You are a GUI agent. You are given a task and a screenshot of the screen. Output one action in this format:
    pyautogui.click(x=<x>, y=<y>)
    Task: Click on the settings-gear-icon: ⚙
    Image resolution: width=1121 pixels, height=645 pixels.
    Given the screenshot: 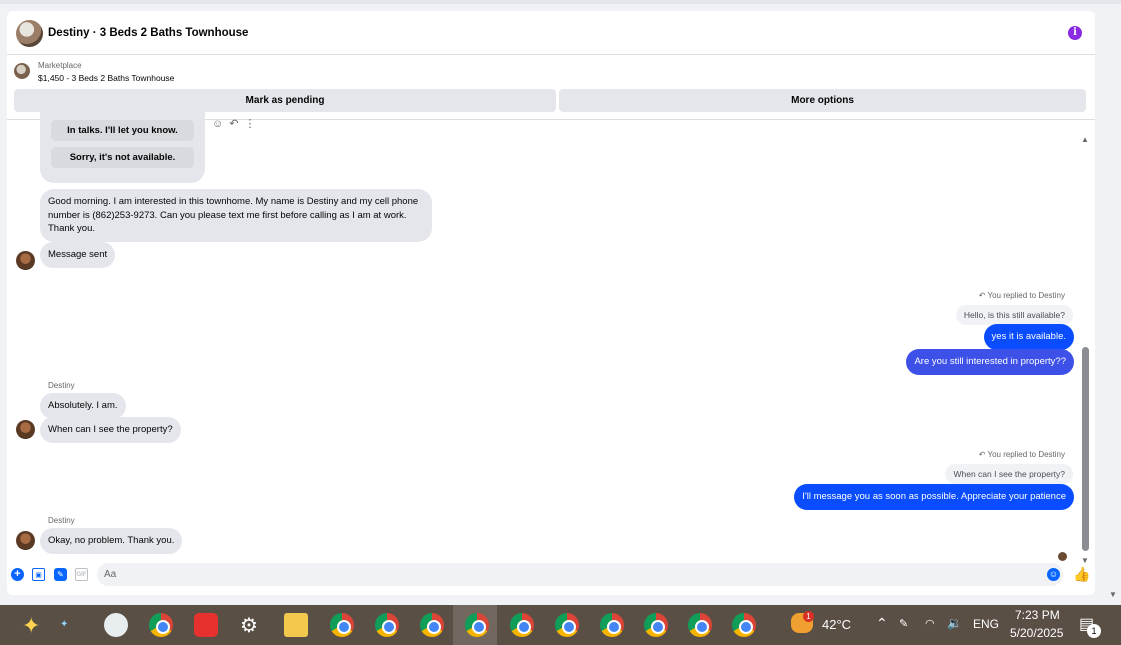 What is the action you would take?
    pyautogui.click(x=249, y=625)
    